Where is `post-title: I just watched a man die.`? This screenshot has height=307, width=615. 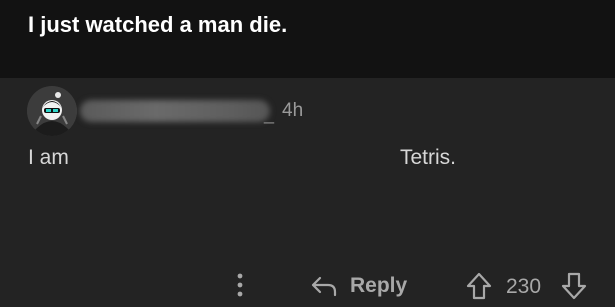 post-title: I just watched a man die. is located at coordinates (157, 25).